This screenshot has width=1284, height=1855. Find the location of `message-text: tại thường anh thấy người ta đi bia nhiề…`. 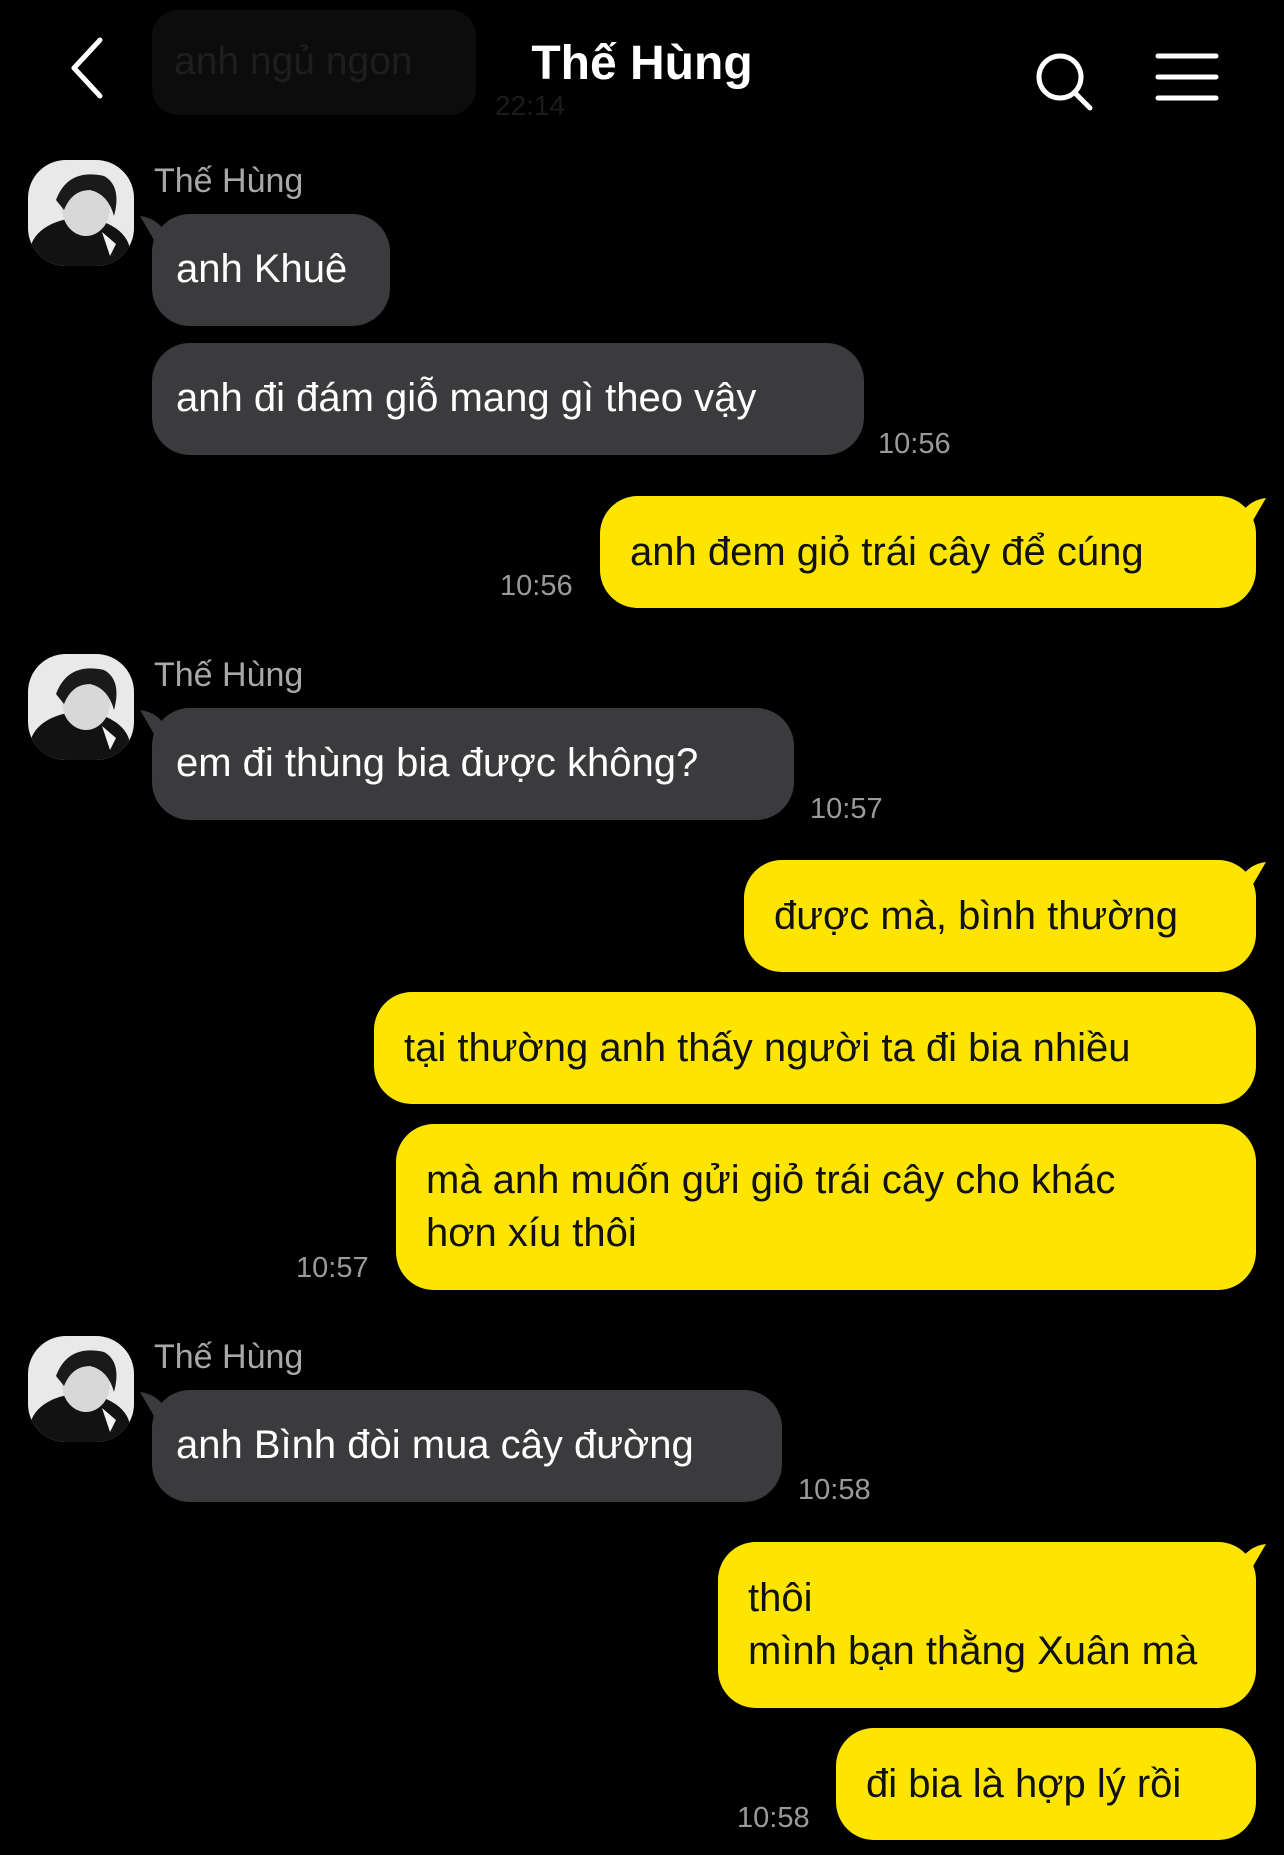

message-text: tại thường anh thấy người ta đi bia nhiề… is located at coordinates (767, 1048).